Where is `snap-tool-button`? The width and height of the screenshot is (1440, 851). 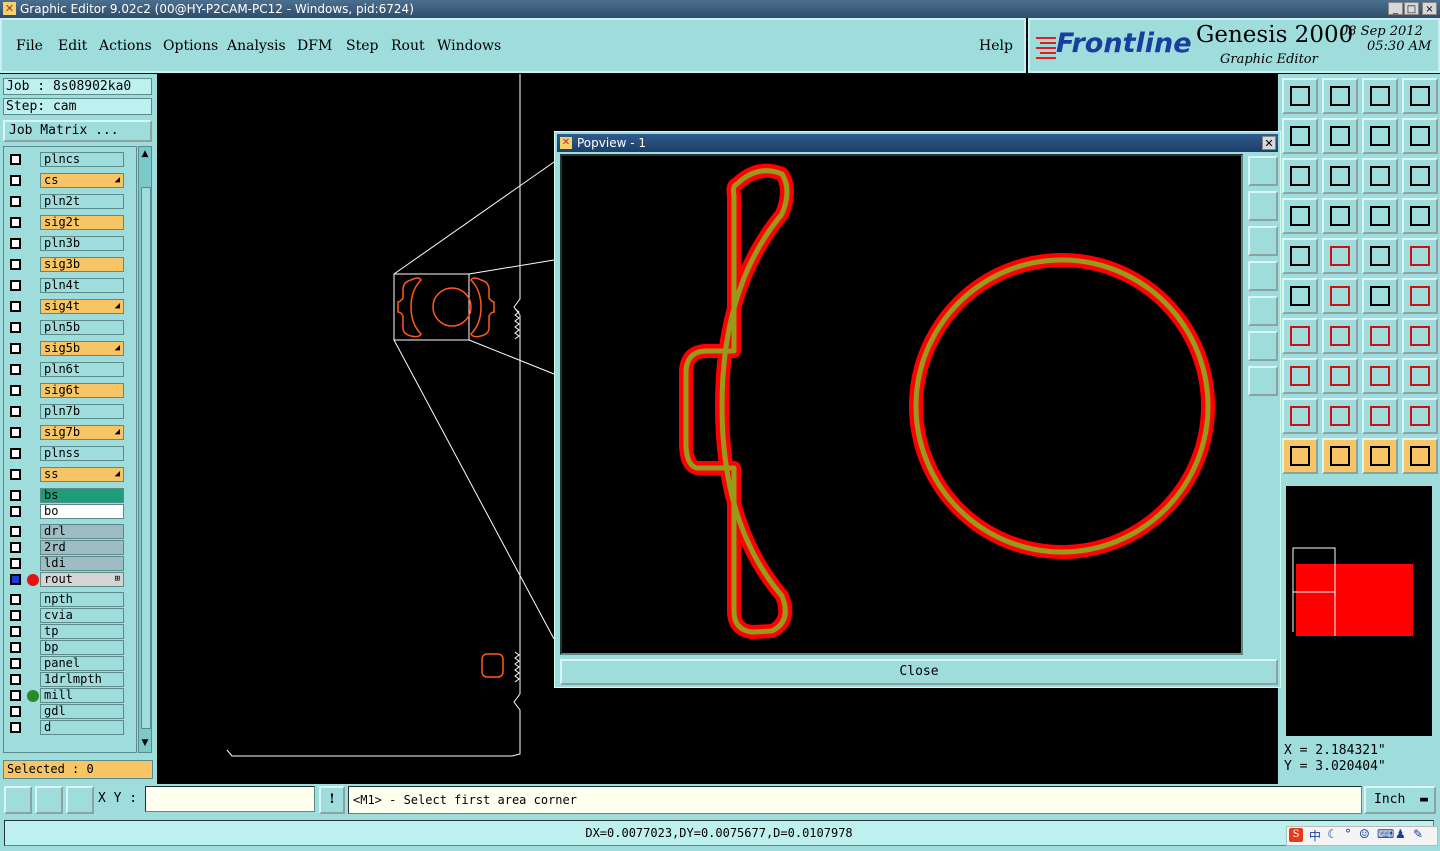 snap-tool-button is located at coordinates (18, 800).